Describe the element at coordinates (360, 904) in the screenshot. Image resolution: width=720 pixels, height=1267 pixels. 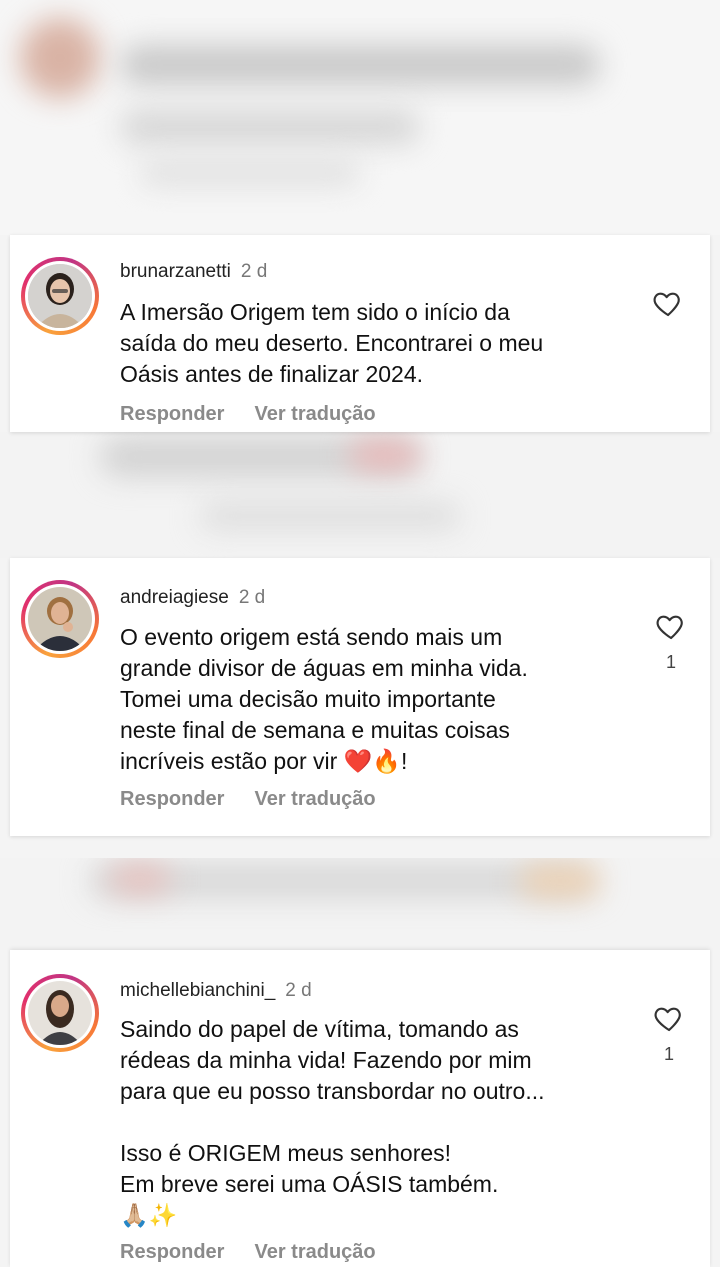
I see `blurred-comment-lower` at that location.